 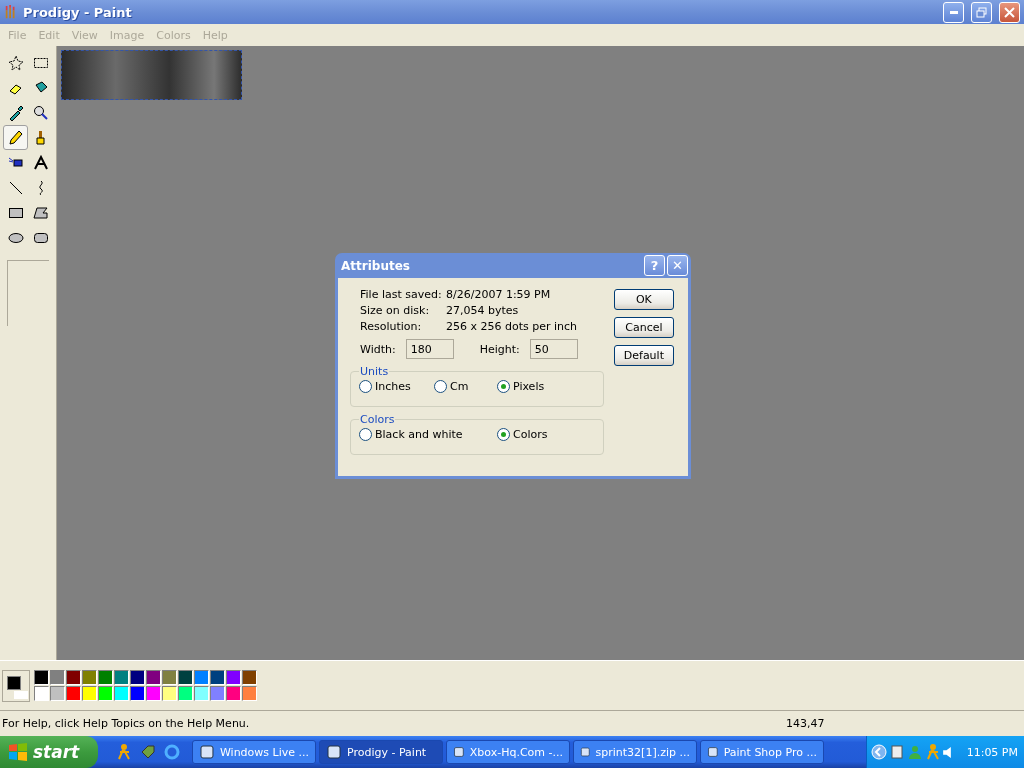 I want to click on info-label: Resolution:, so click(x=391, y=326).